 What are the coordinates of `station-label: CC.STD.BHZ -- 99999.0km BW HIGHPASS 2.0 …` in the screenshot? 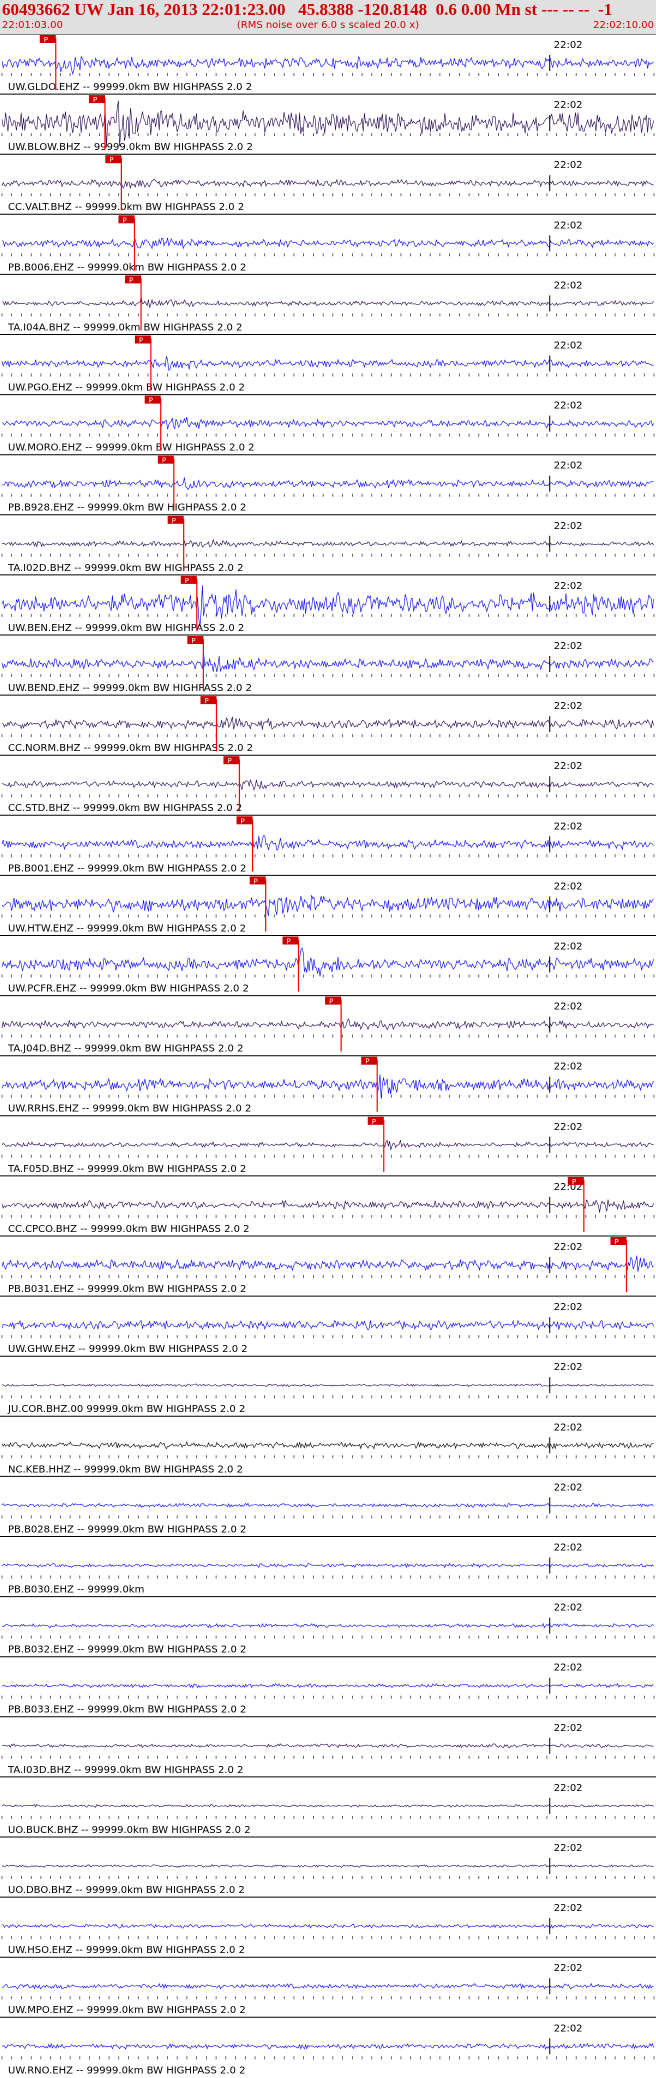 It's located at (125, 808).